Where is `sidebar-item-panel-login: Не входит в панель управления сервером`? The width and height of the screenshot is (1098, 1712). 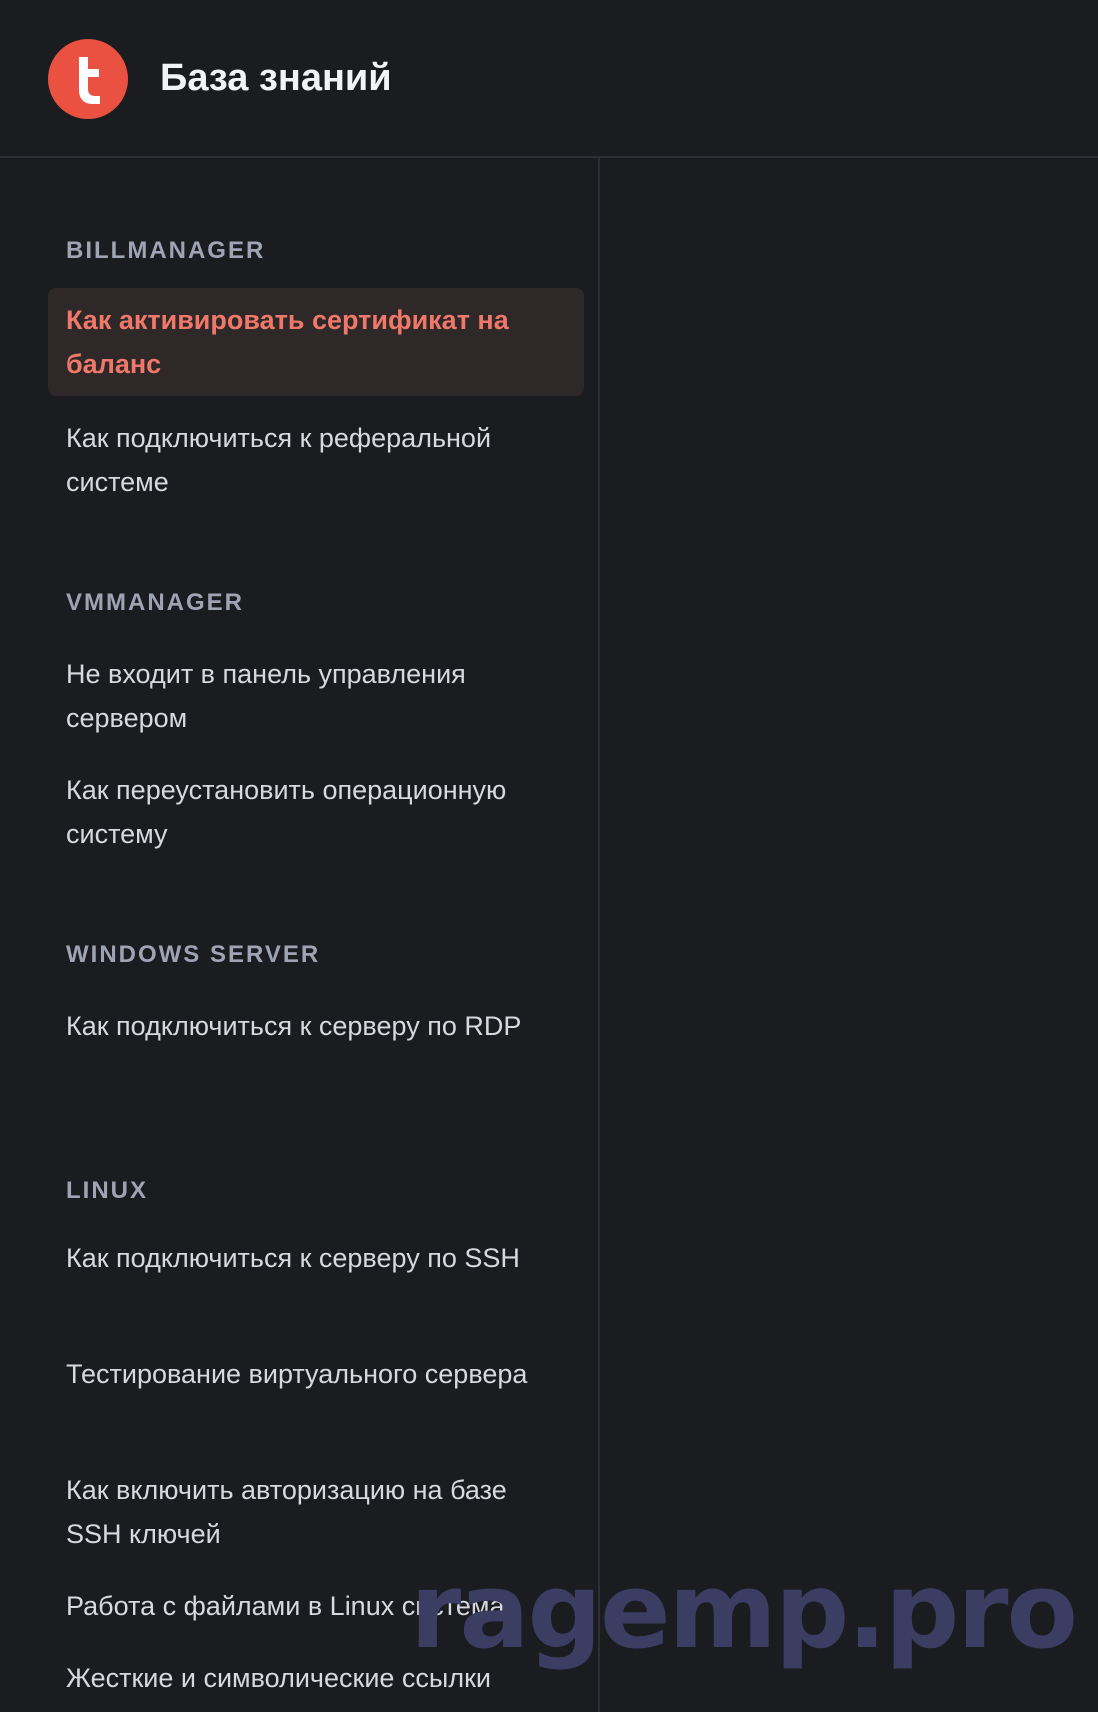 sidebar-item-panel-login: Не входит в панель управления сервером is located at coordinates (316, 696).